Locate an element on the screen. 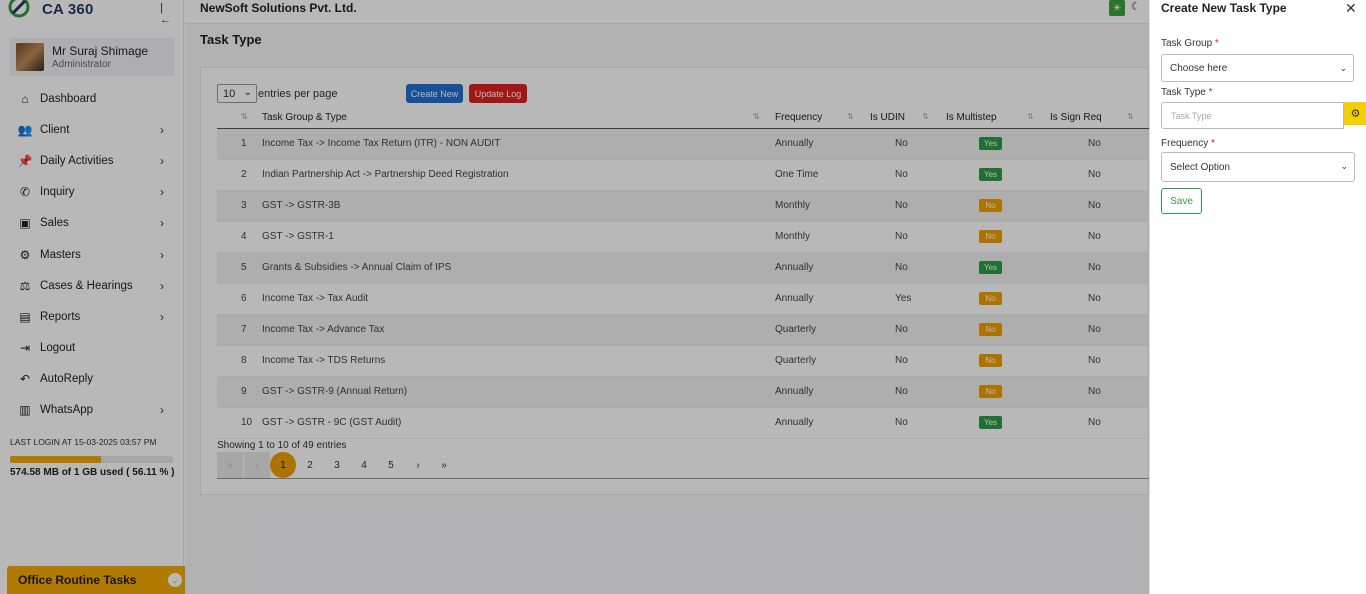 The image size is (1366, 594). frequency-label: Frequency * is located at coordinates (1188, 143).